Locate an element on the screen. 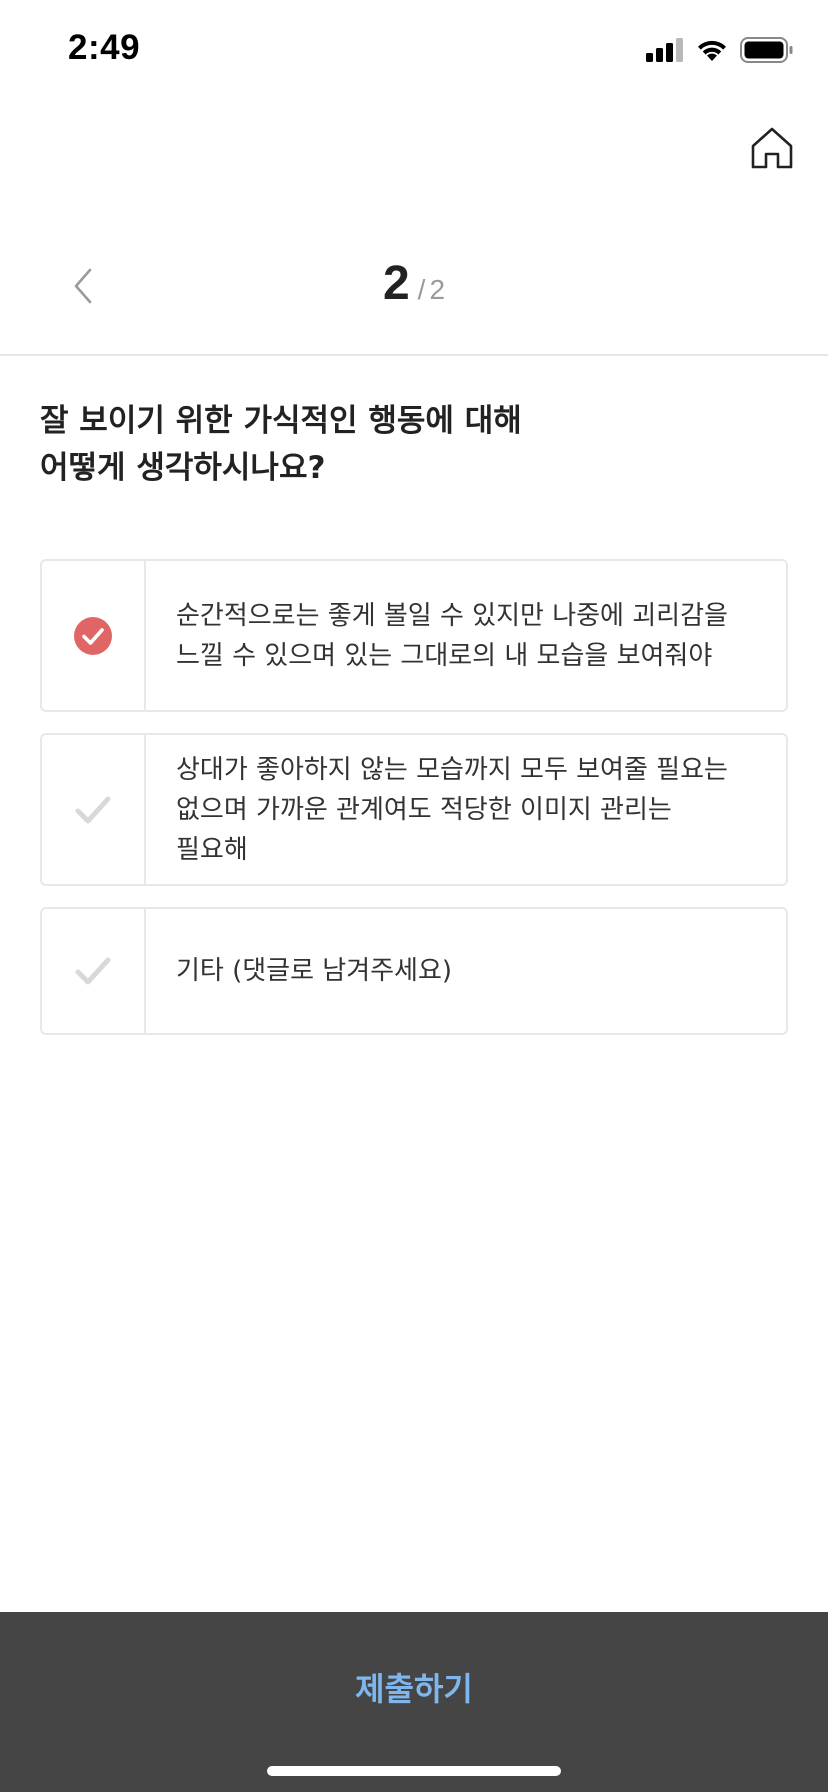 The image size is (828, 1792). status-icons is located at coordinates (720, 50).